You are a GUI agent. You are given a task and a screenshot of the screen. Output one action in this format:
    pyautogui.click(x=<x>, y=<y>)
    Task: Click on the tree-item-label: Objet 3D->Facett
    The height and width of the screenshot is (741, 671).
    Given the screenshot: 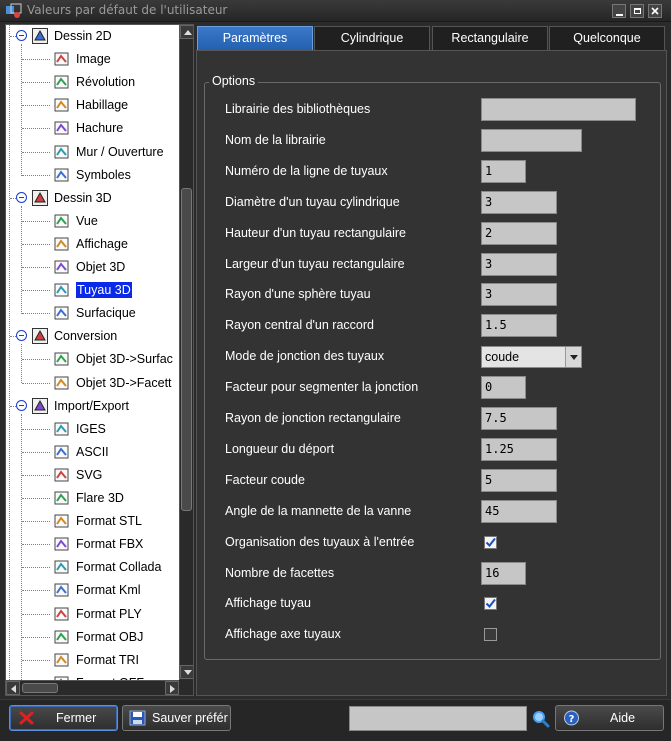 What is the action you would take?
    pyautogui.click(x=124, y=383)
    